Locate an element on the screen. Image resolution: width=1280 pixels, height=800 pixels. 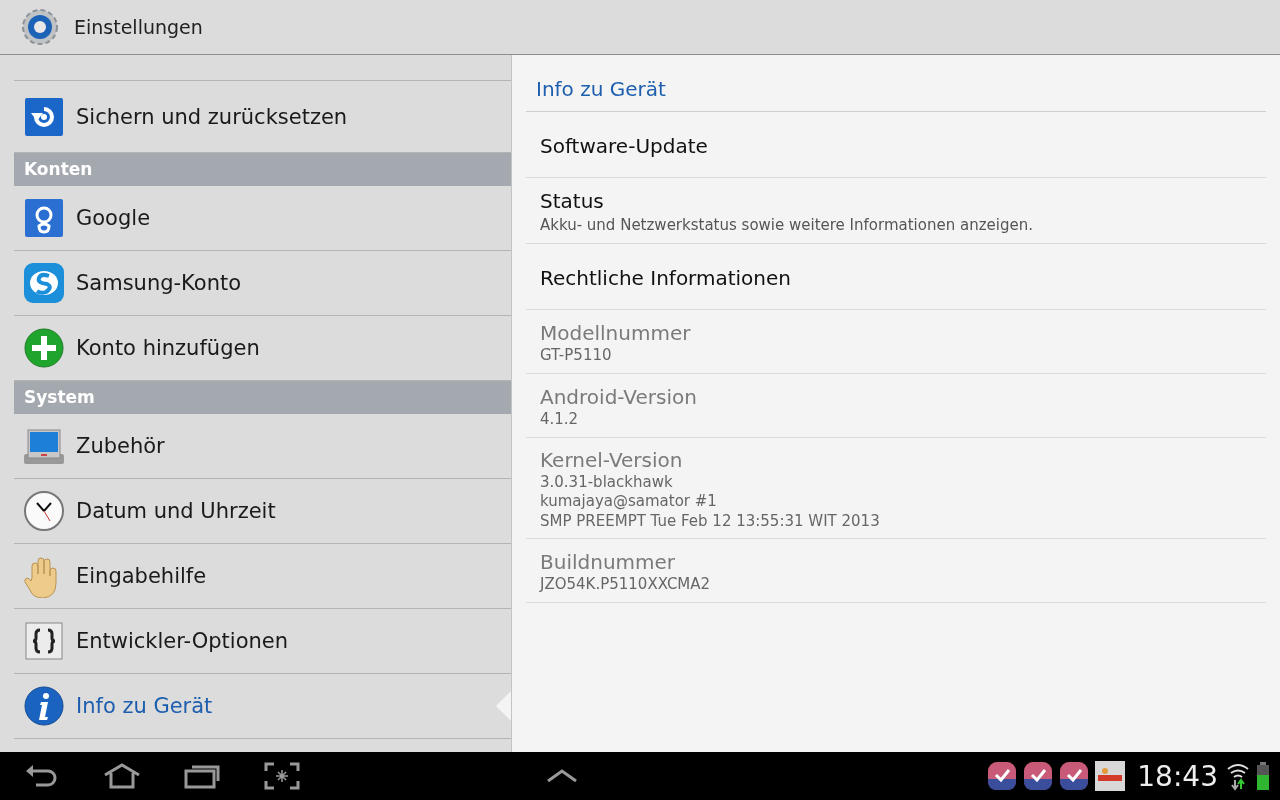
clock-icon is located at coordinates (44, 511).